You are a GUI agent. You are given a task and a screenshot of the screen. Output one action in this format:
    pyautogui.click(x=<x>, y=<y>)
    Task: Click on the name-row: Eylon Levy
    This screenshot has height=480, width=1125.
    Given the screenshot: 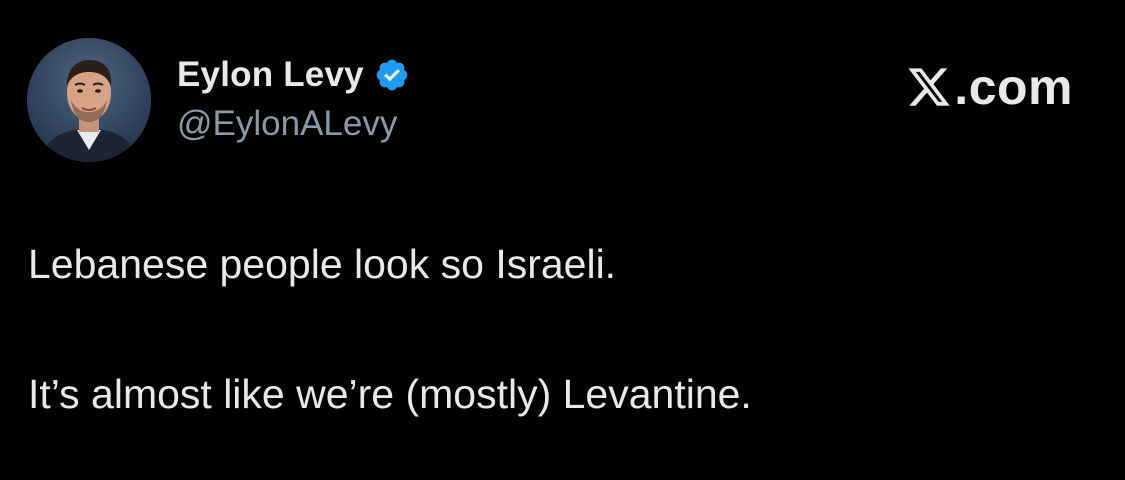 What is the action you would take?
    pyautogui.click(x=293, y=75)
    